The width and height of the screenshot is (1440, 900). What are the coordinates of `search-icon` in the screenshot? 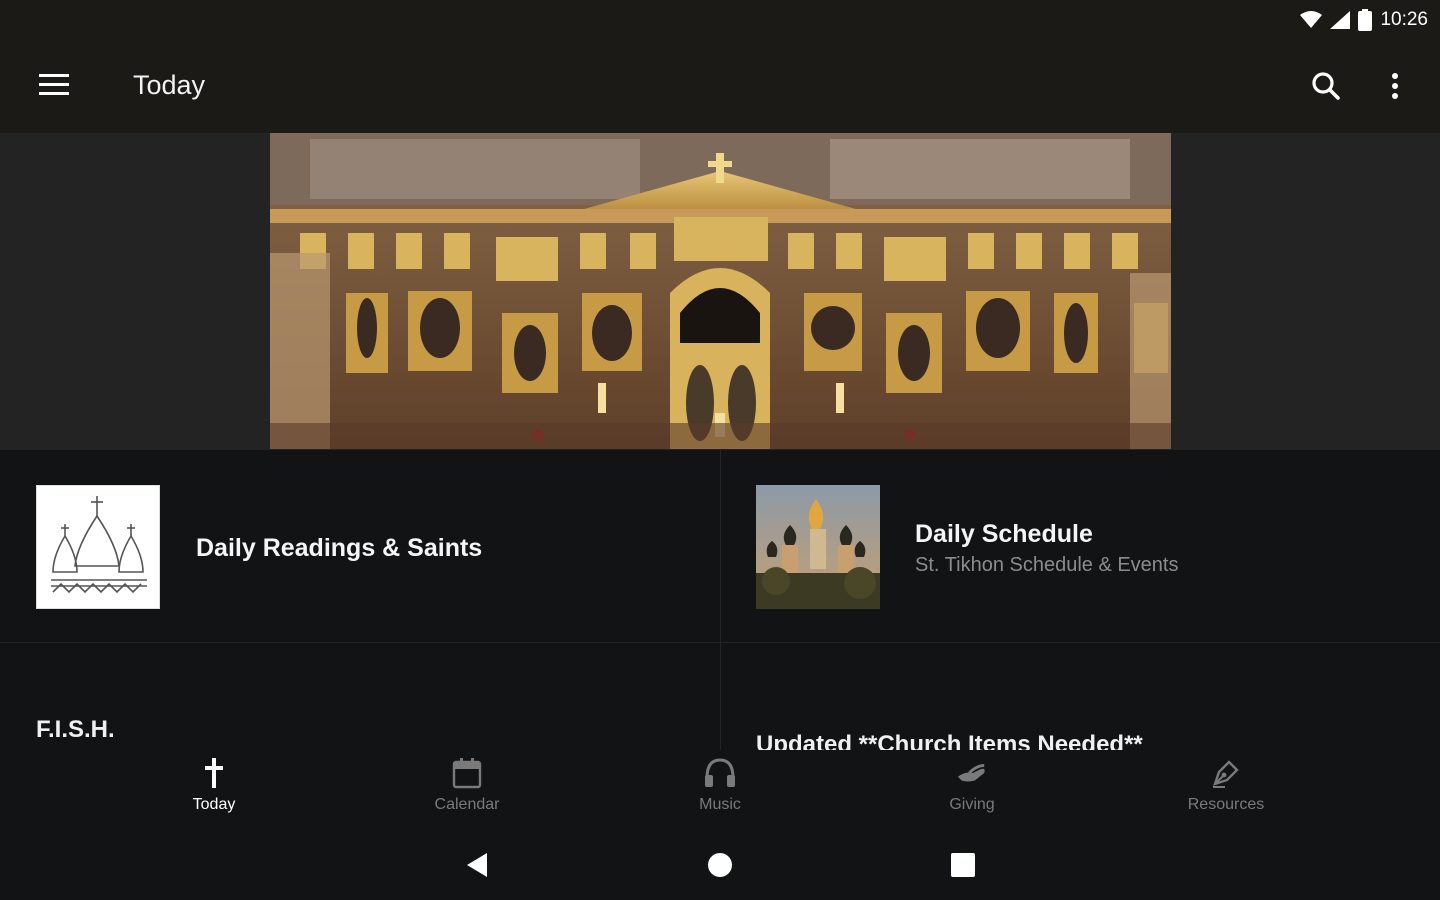 It's located at (1326, 86).